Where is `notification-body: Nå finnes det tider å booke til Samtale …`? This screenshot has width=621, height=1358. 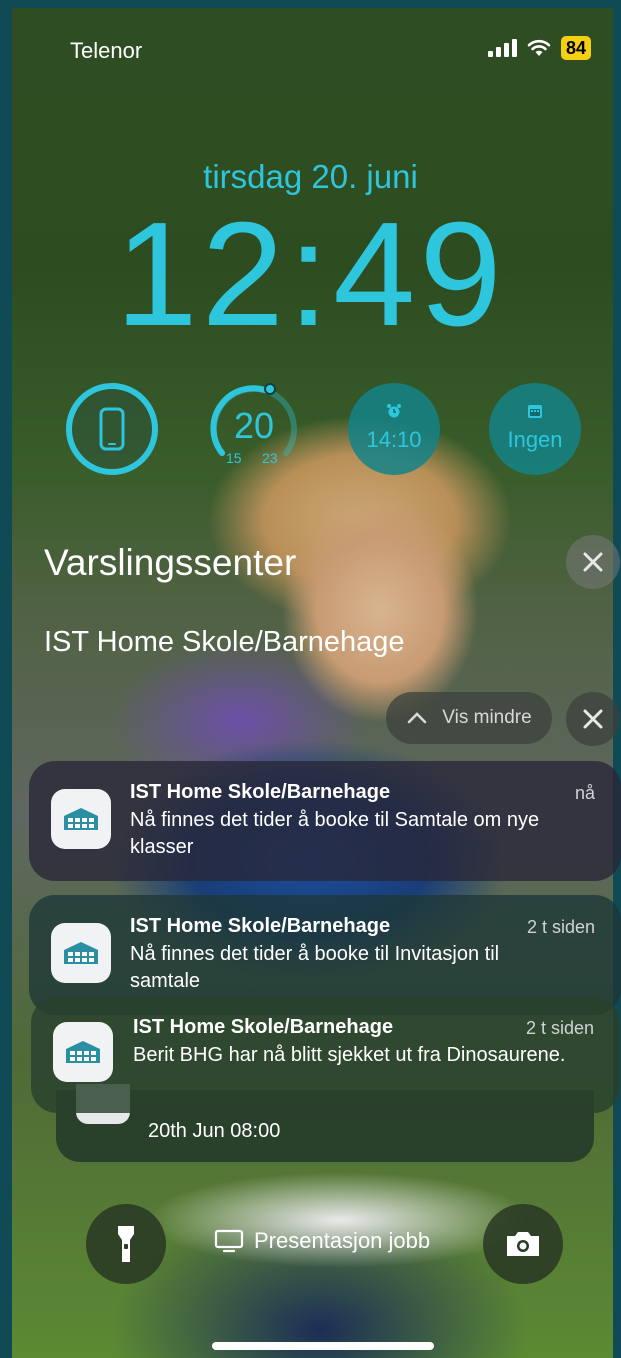
notification-body: Nå finnes det tider å booke til Samtale … is located at coordinates (335, 833).